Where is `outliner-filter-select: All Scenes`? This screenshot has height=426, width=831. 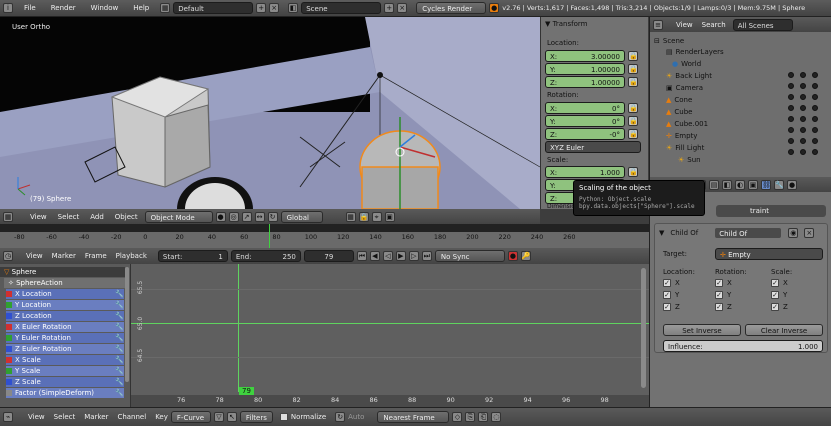 outliner-filter-select: All Scenes is located at coordinates (762, 24).